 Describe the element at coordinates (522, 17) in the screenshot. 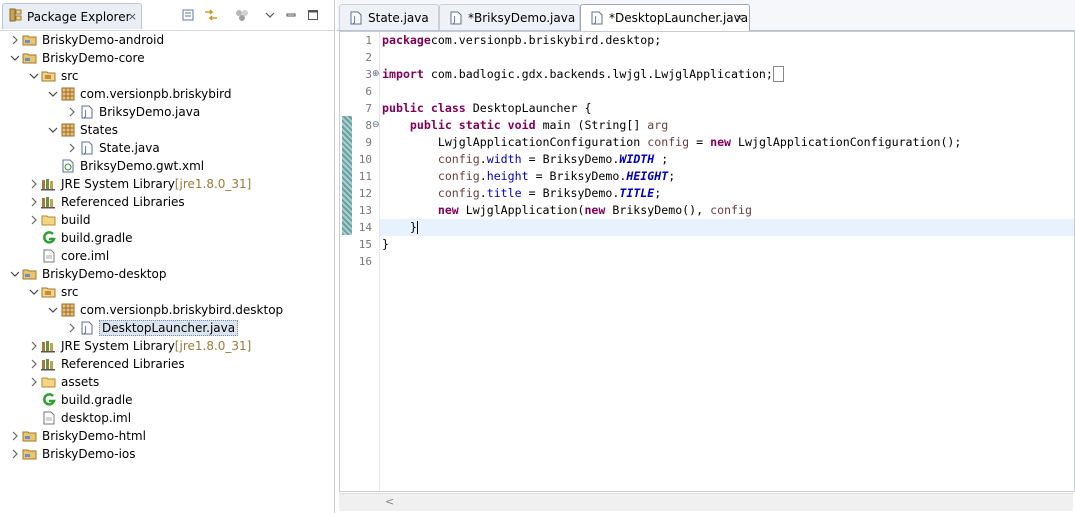

I see `tab-label: *BriksyDemo.java` at that location.